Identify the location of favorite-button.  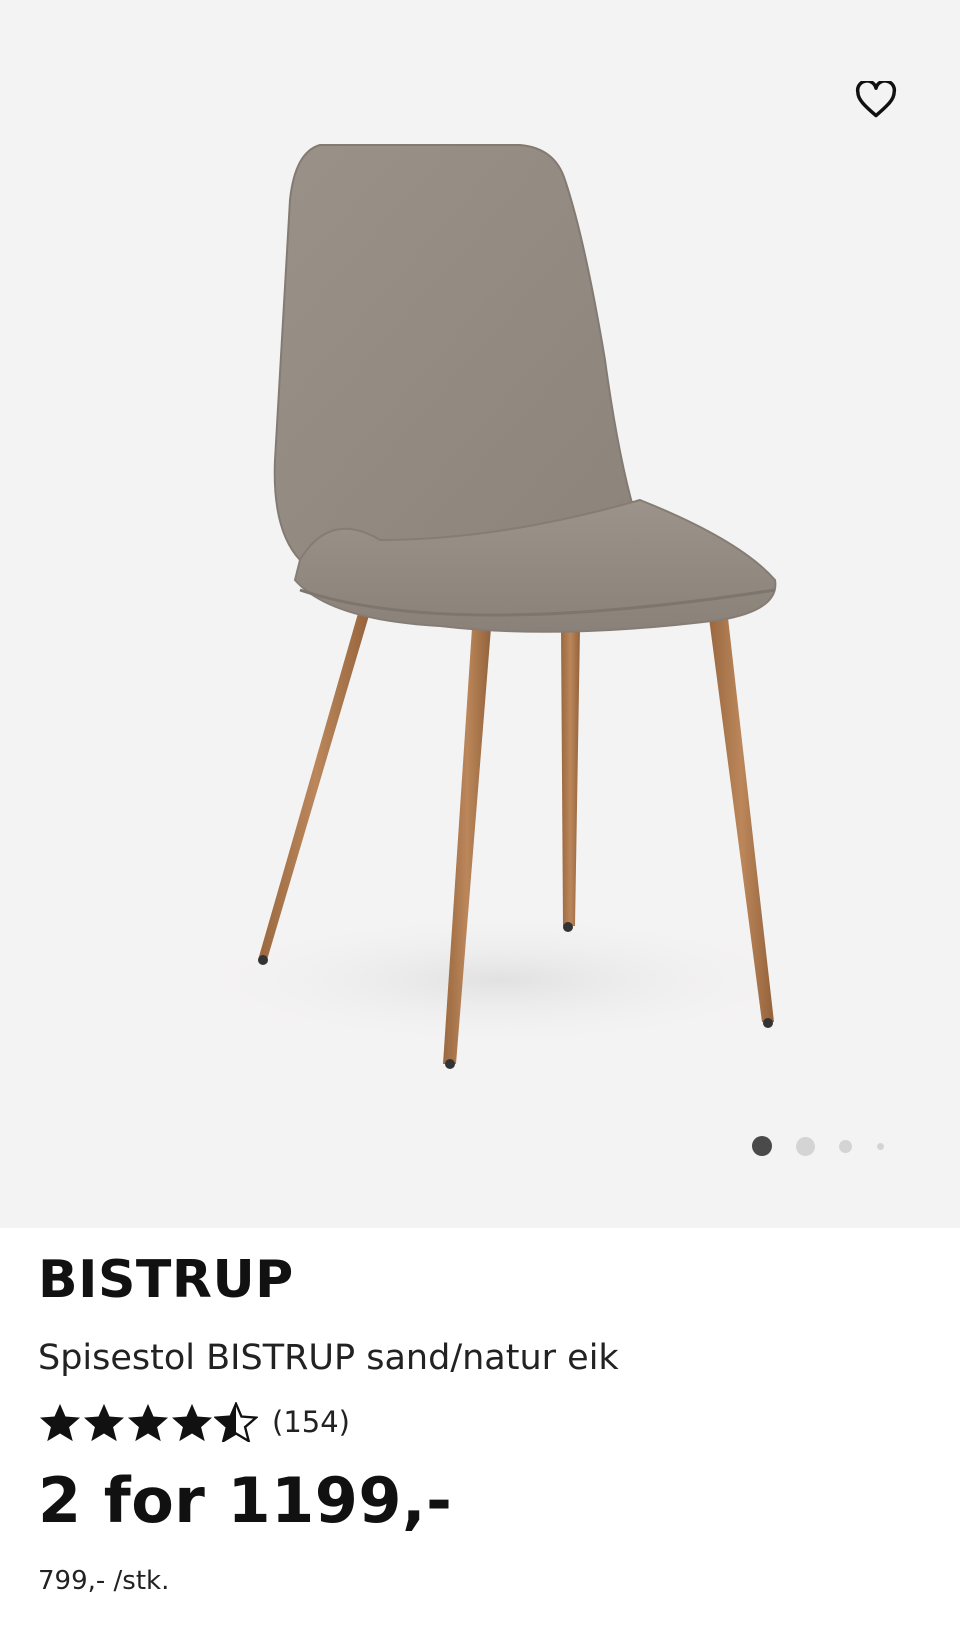
(876, 100).